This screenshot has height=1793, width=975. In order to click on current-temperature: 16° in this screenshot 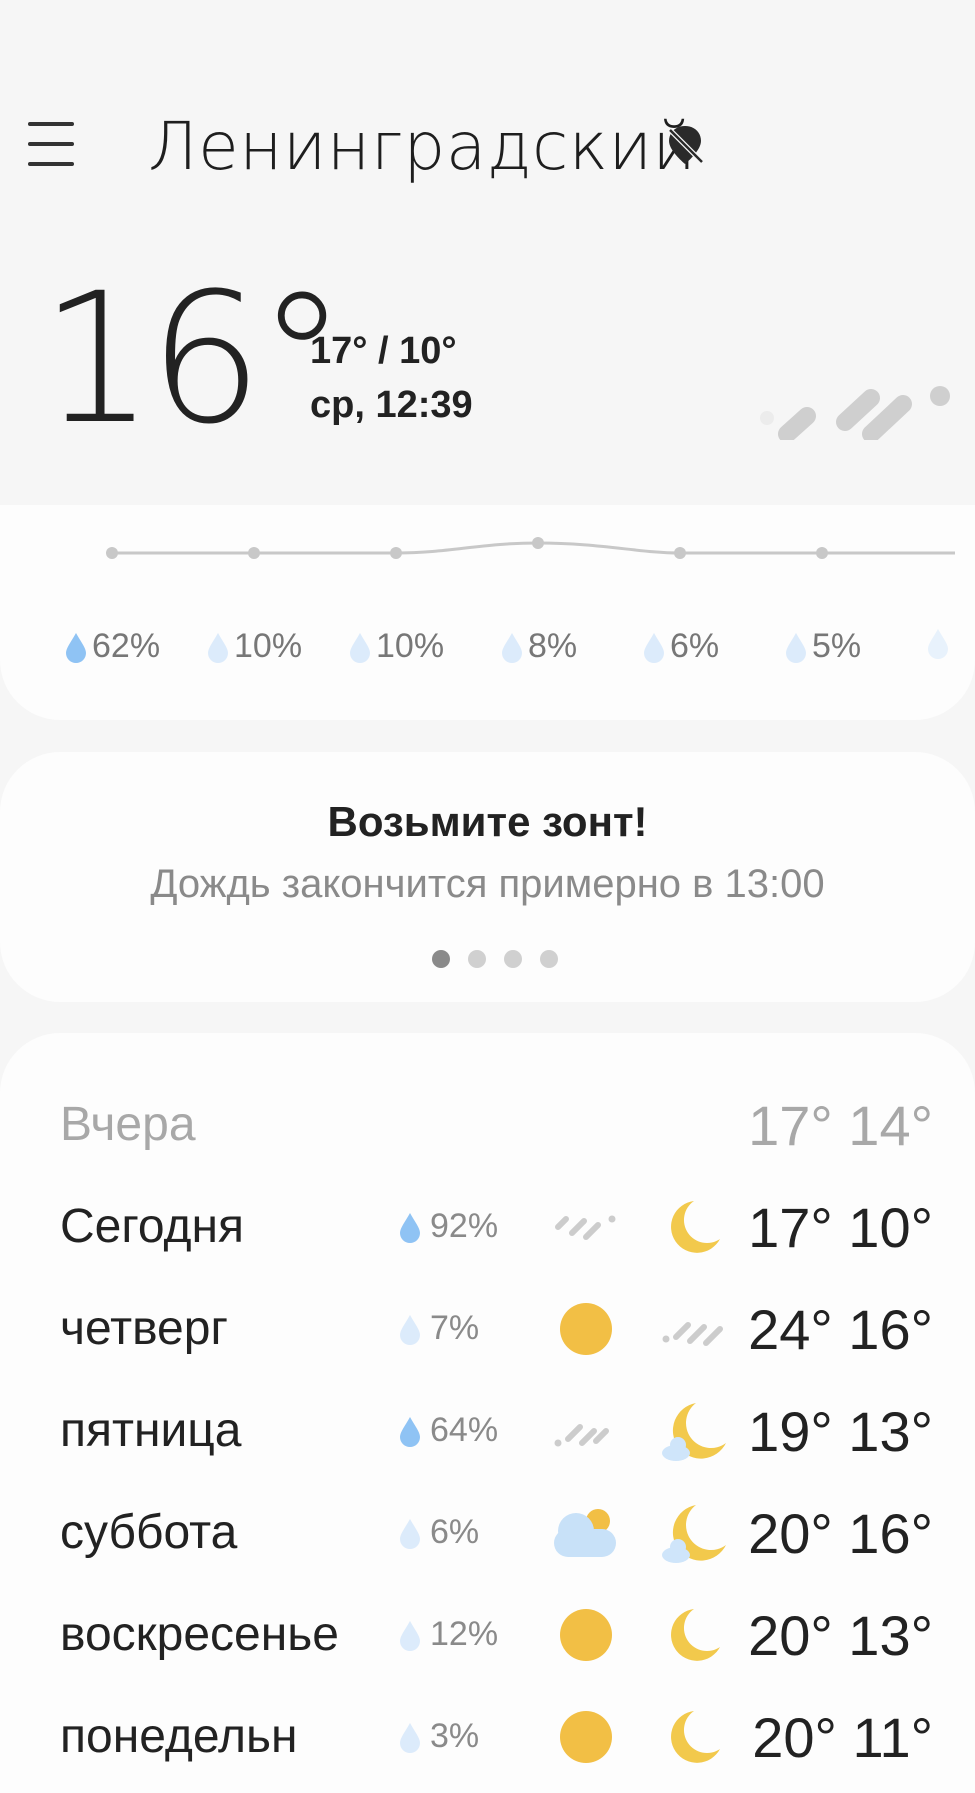, I will do `click(193, 359)`.